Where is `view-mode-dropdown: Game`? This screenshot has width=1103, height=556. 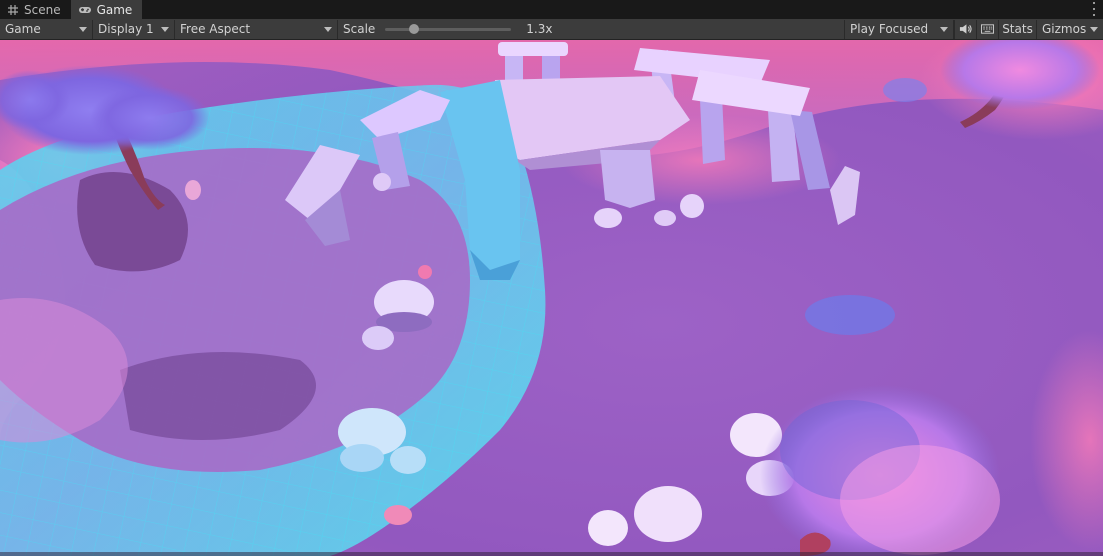 view-mode-dropdown: Game is located at coordinates (46, 29).